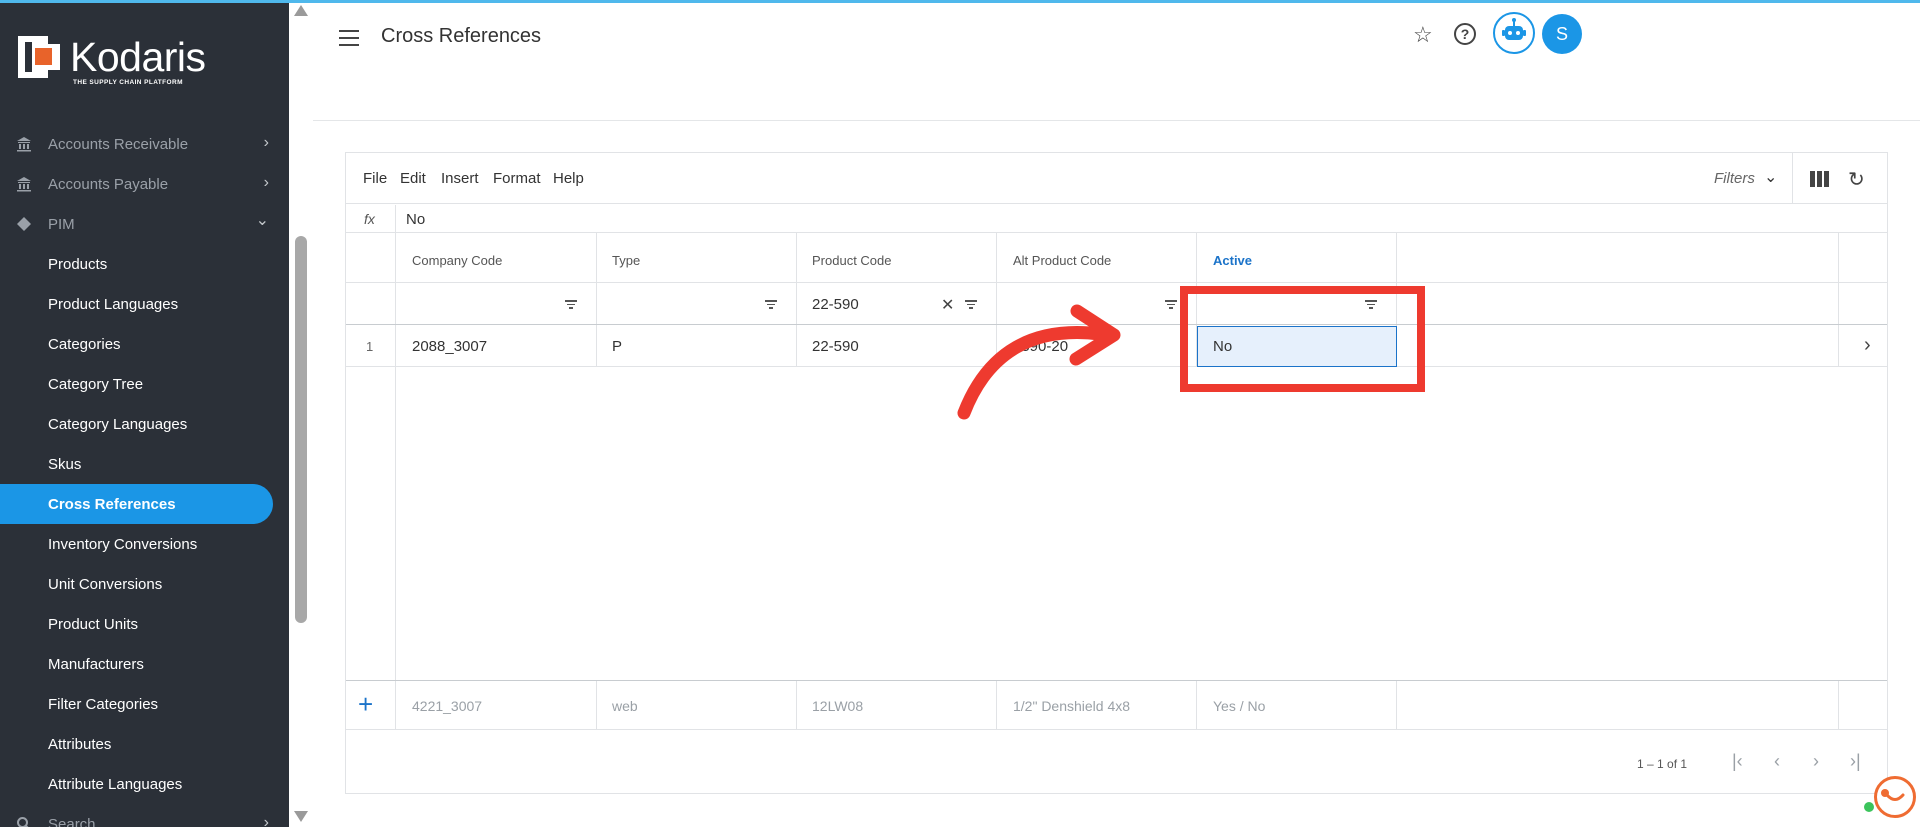 The image size is (1920, 827). I want to click on row-number: 1, so click(370, 346).